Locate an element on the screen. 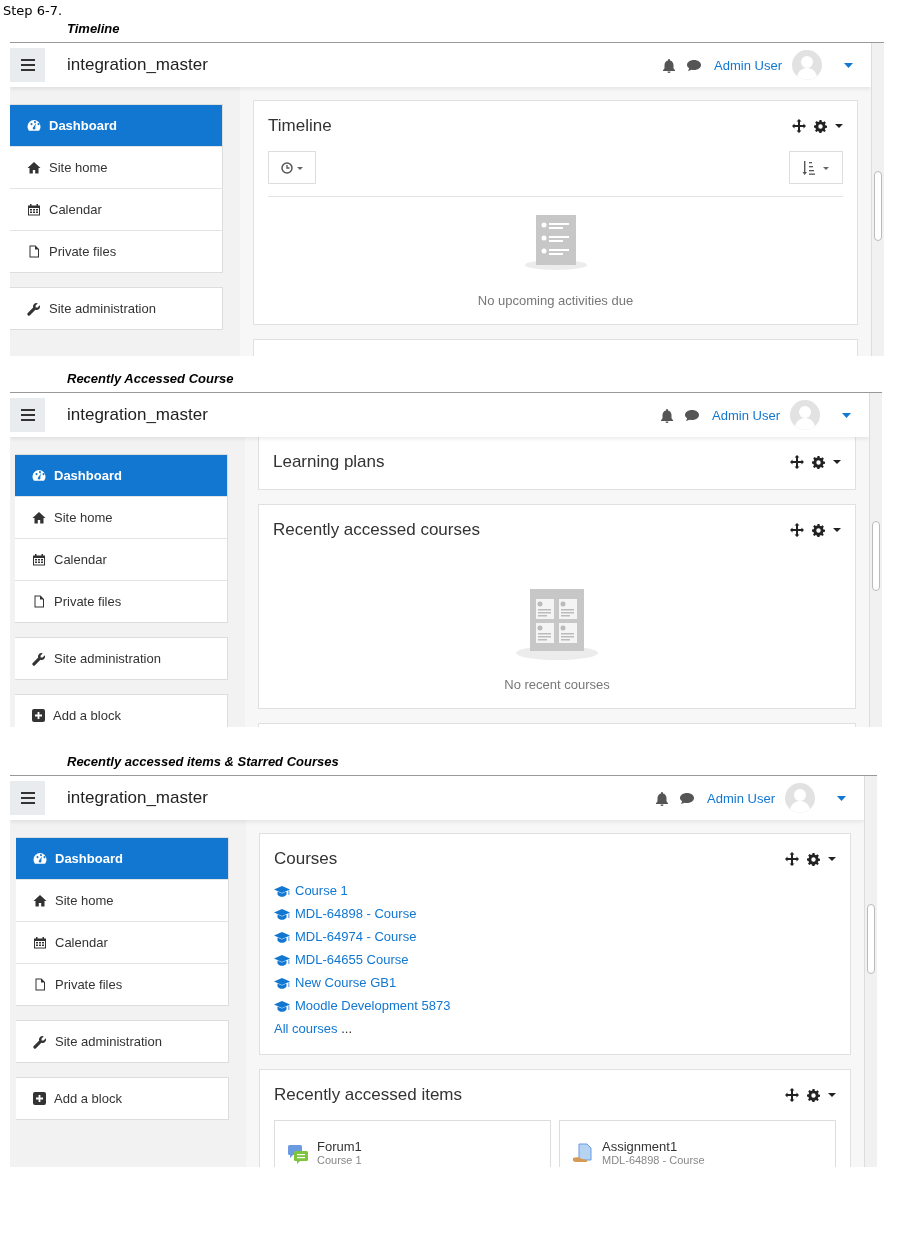 The height and width of the screenshot is (1241, 897). section-caption: Recently accessed items & Starred Courses is located at coordinates (203, 762).